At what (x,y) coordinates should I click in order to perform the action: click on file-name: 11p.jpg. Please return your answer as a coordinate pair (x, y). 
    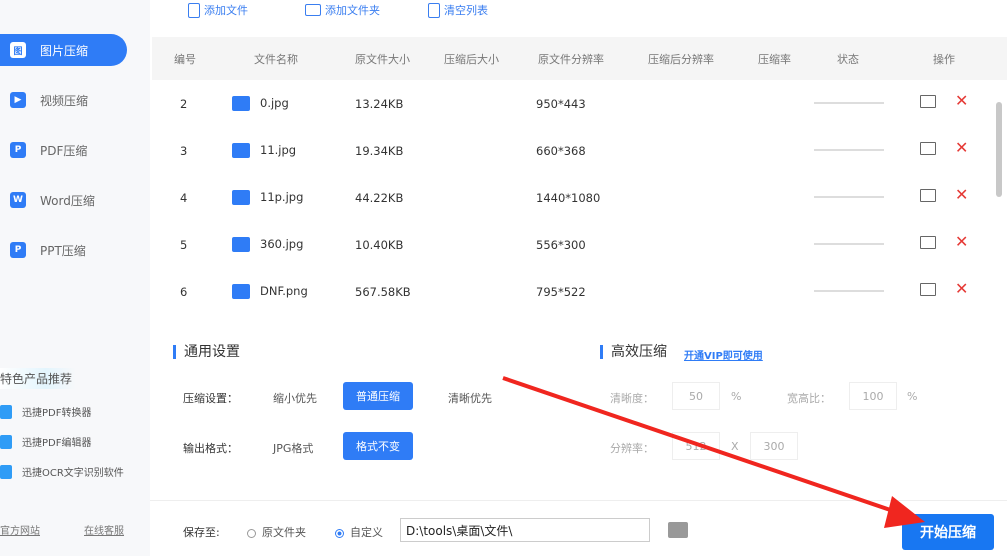
    Looking at the image, I should click on (267, 197).